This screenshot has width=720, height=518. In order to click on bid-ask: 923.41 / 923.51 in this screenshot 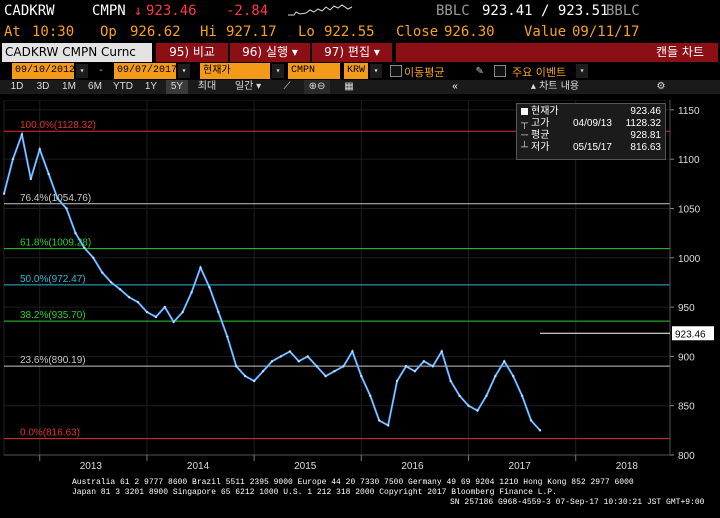, I will do `click(545, 11)`.